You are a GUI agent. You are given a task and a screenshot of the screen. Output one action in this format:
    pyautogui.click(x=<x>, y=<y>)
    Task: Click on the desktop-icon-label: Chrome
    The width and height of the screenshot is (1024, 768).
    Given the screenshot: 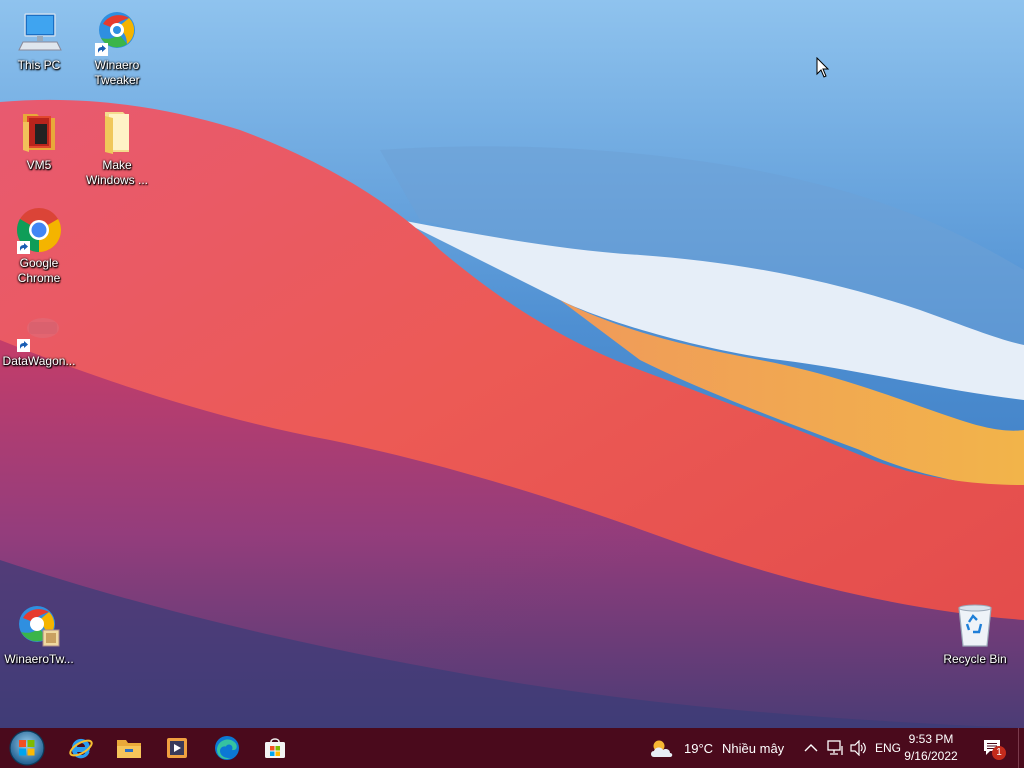 What is the action you would take?
    pyautogui.click(x=39, y=278)
    